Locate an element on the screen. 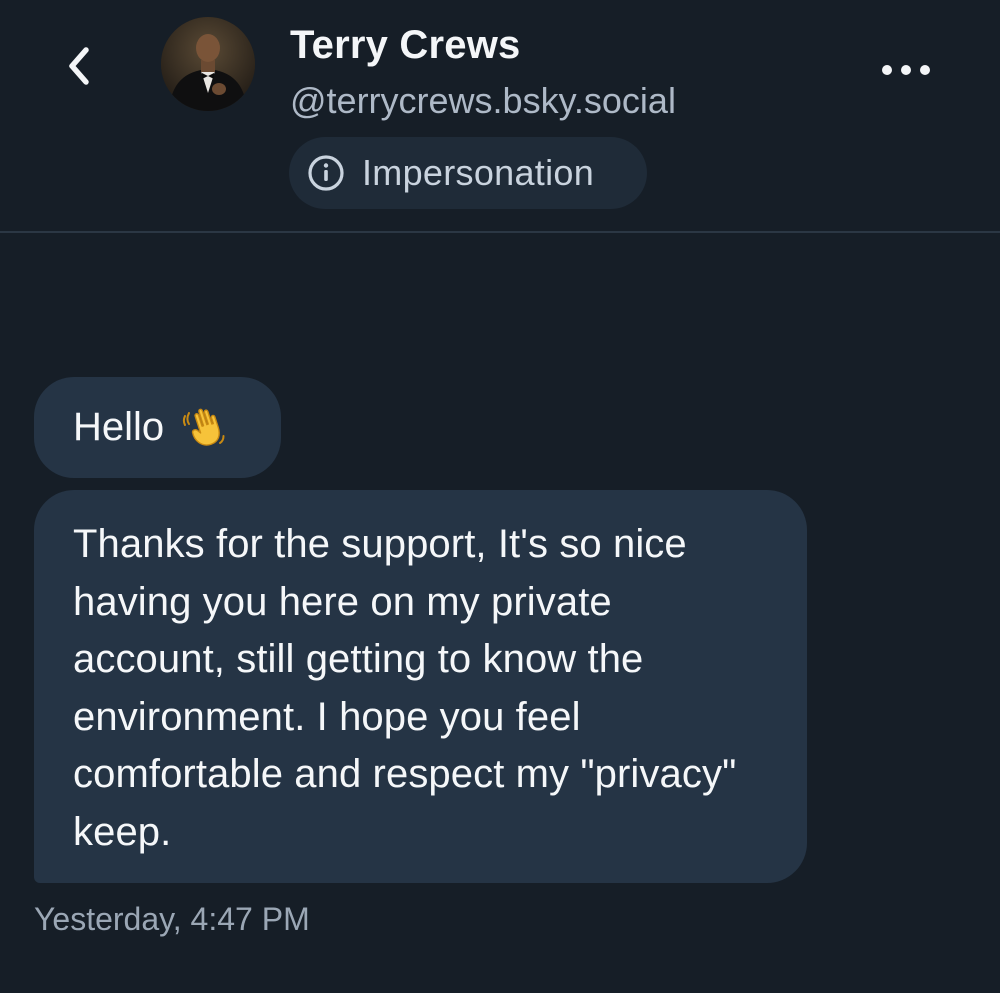  info-circle-icon is located at coordinates (326, 173).